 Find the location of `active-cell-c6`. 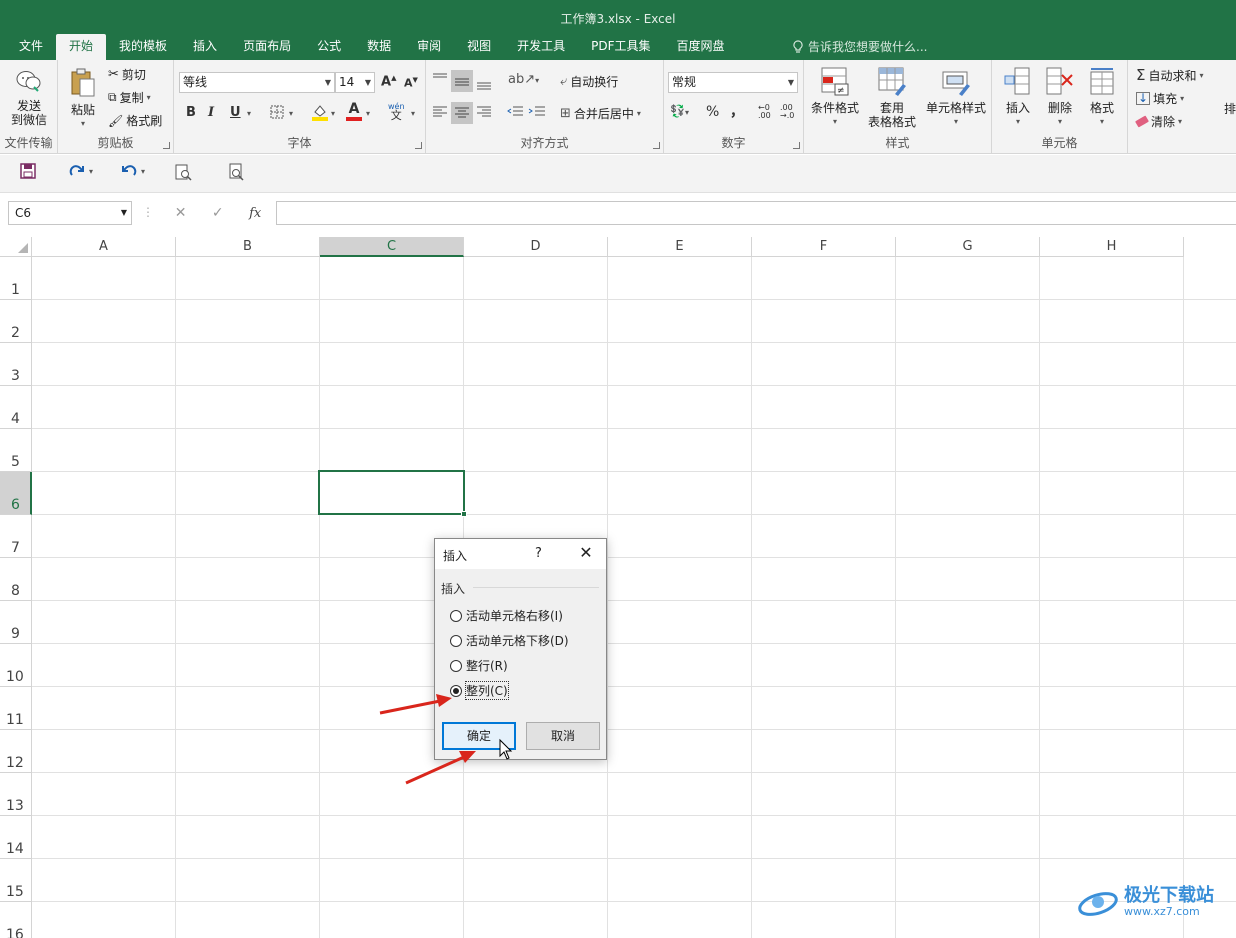

active-cell-c6 is located at coordinates (392, 493).